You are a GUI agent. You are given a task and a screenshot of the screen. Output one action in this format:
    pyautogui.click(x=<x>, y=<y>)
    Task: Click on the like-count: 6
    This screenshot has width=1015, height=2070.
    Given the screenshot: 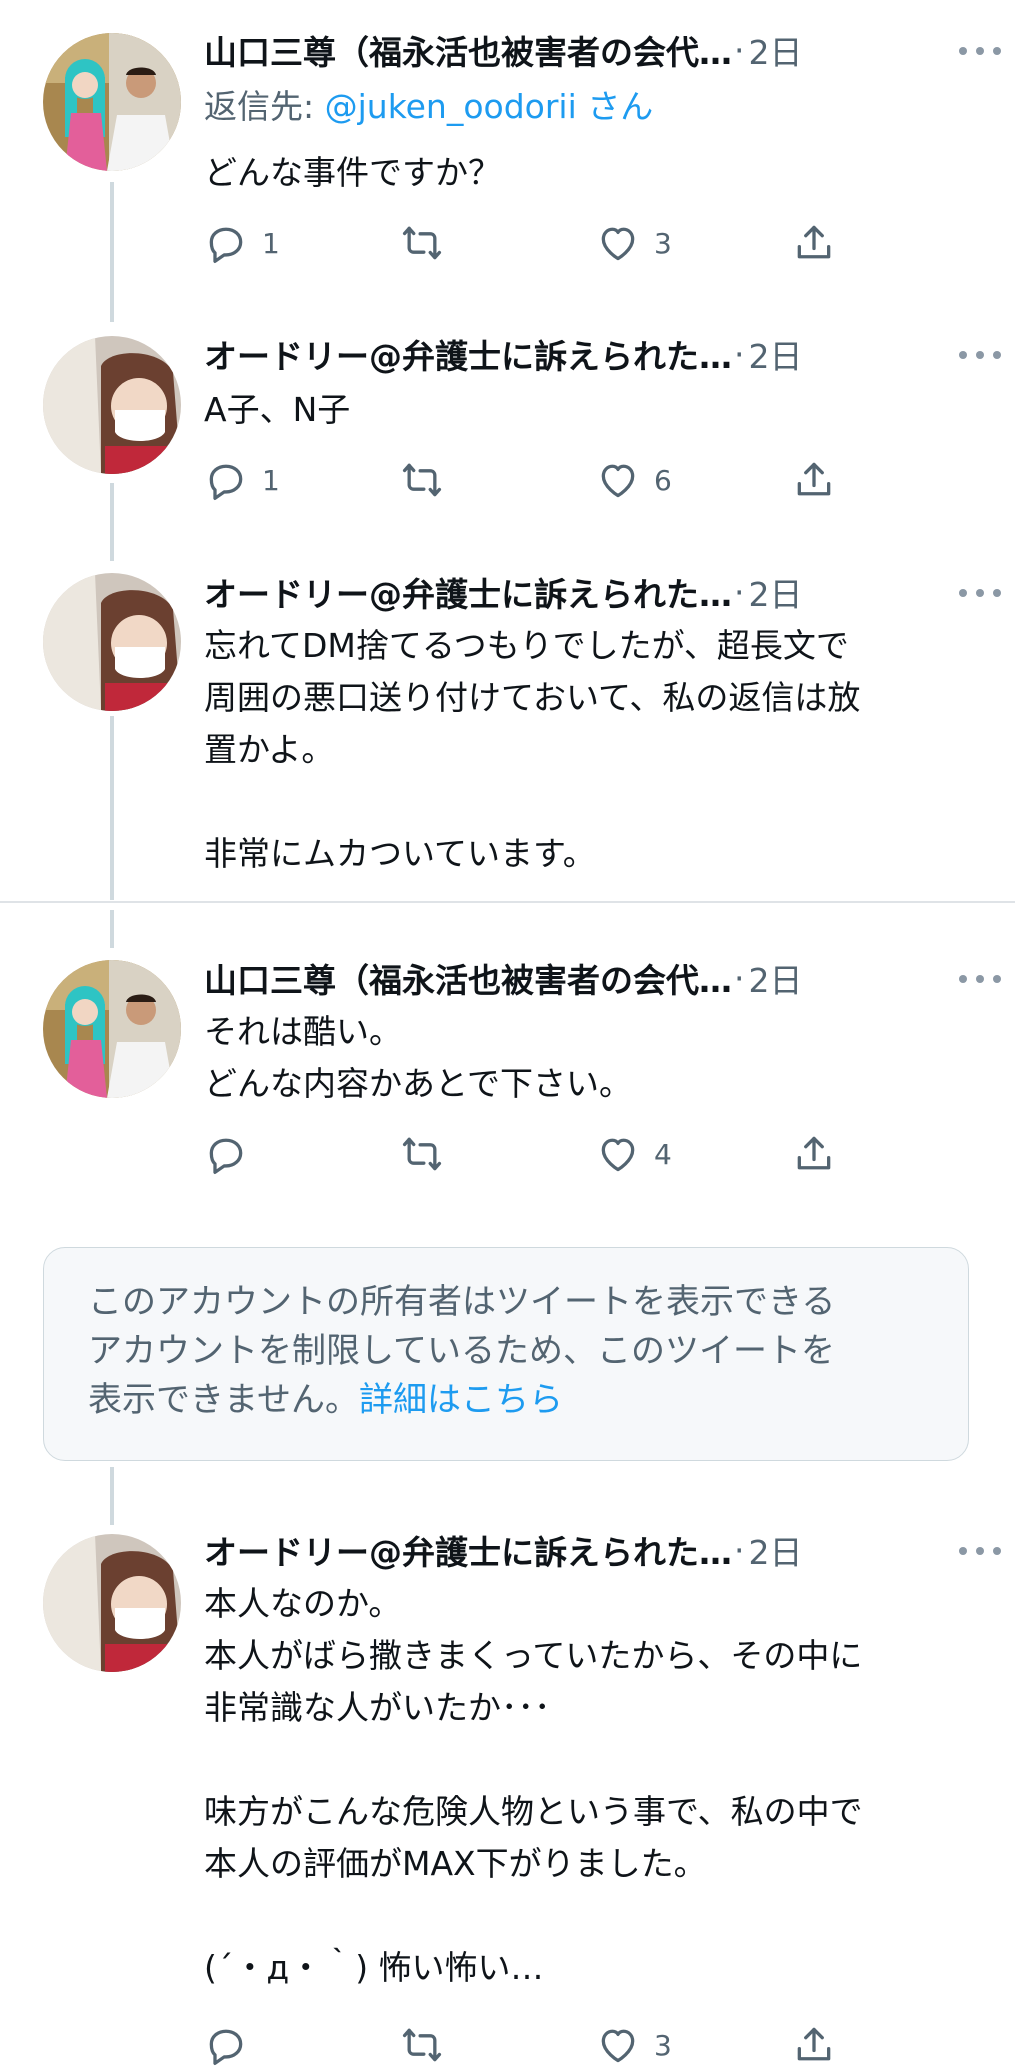 What is the action you would take?
    pyautogui.click(x=663, y=480)
    